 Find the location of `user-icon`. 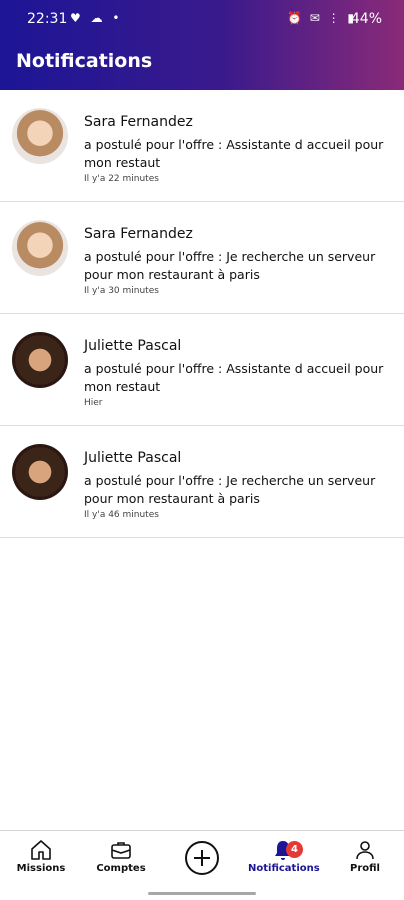

user-icon is located at coordinates (365, 850).